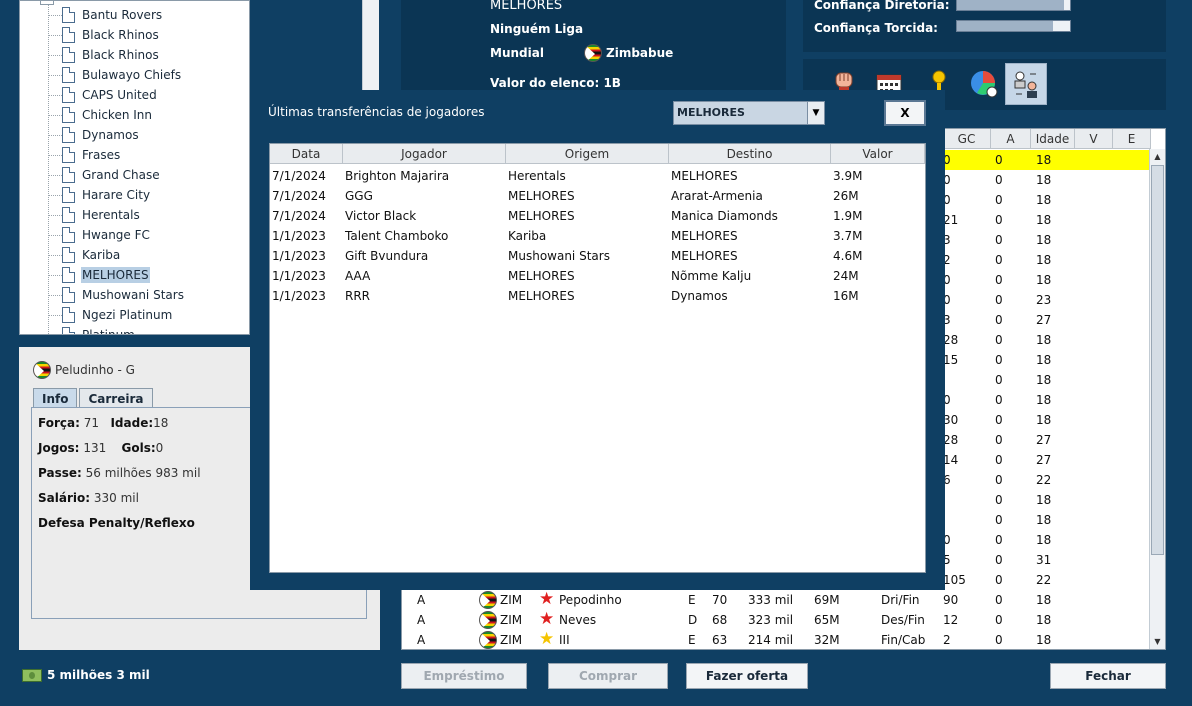  What do you see at coordinates (464, 676) in the screenshot?
I see `emprestimo-button: Empréstimo` at bounding box center [464, 676].